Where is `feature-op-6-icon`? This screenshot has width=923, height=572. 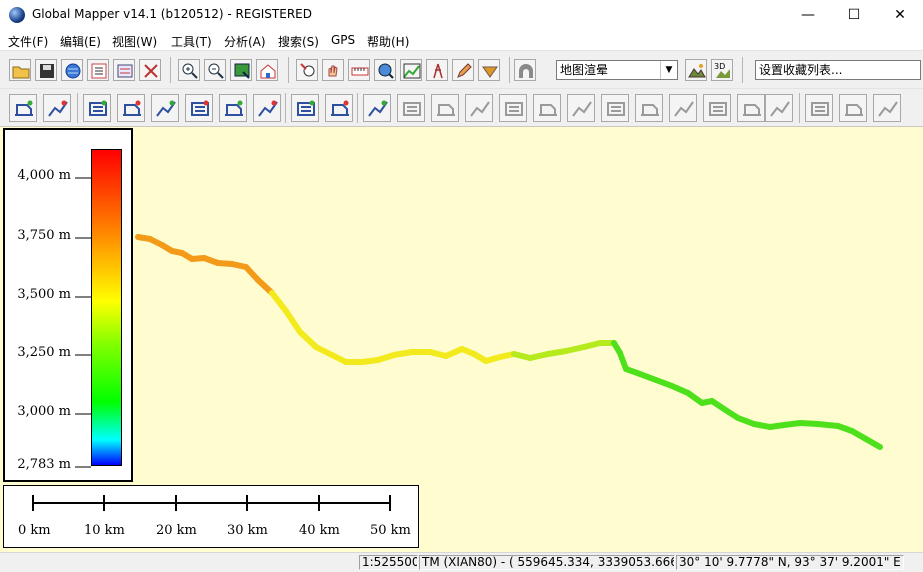 feature-op-6-icon is located at coordinates (582, 109).